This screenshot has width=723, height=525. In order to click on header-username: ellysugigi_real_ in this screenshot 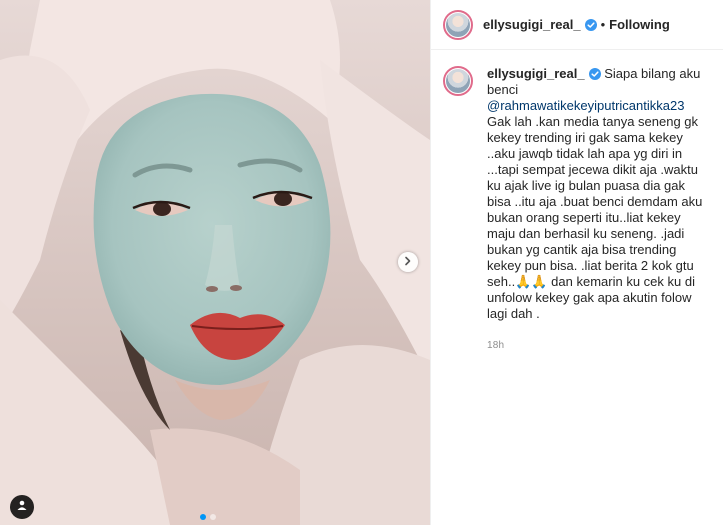, I will do `click(532, 24)`.